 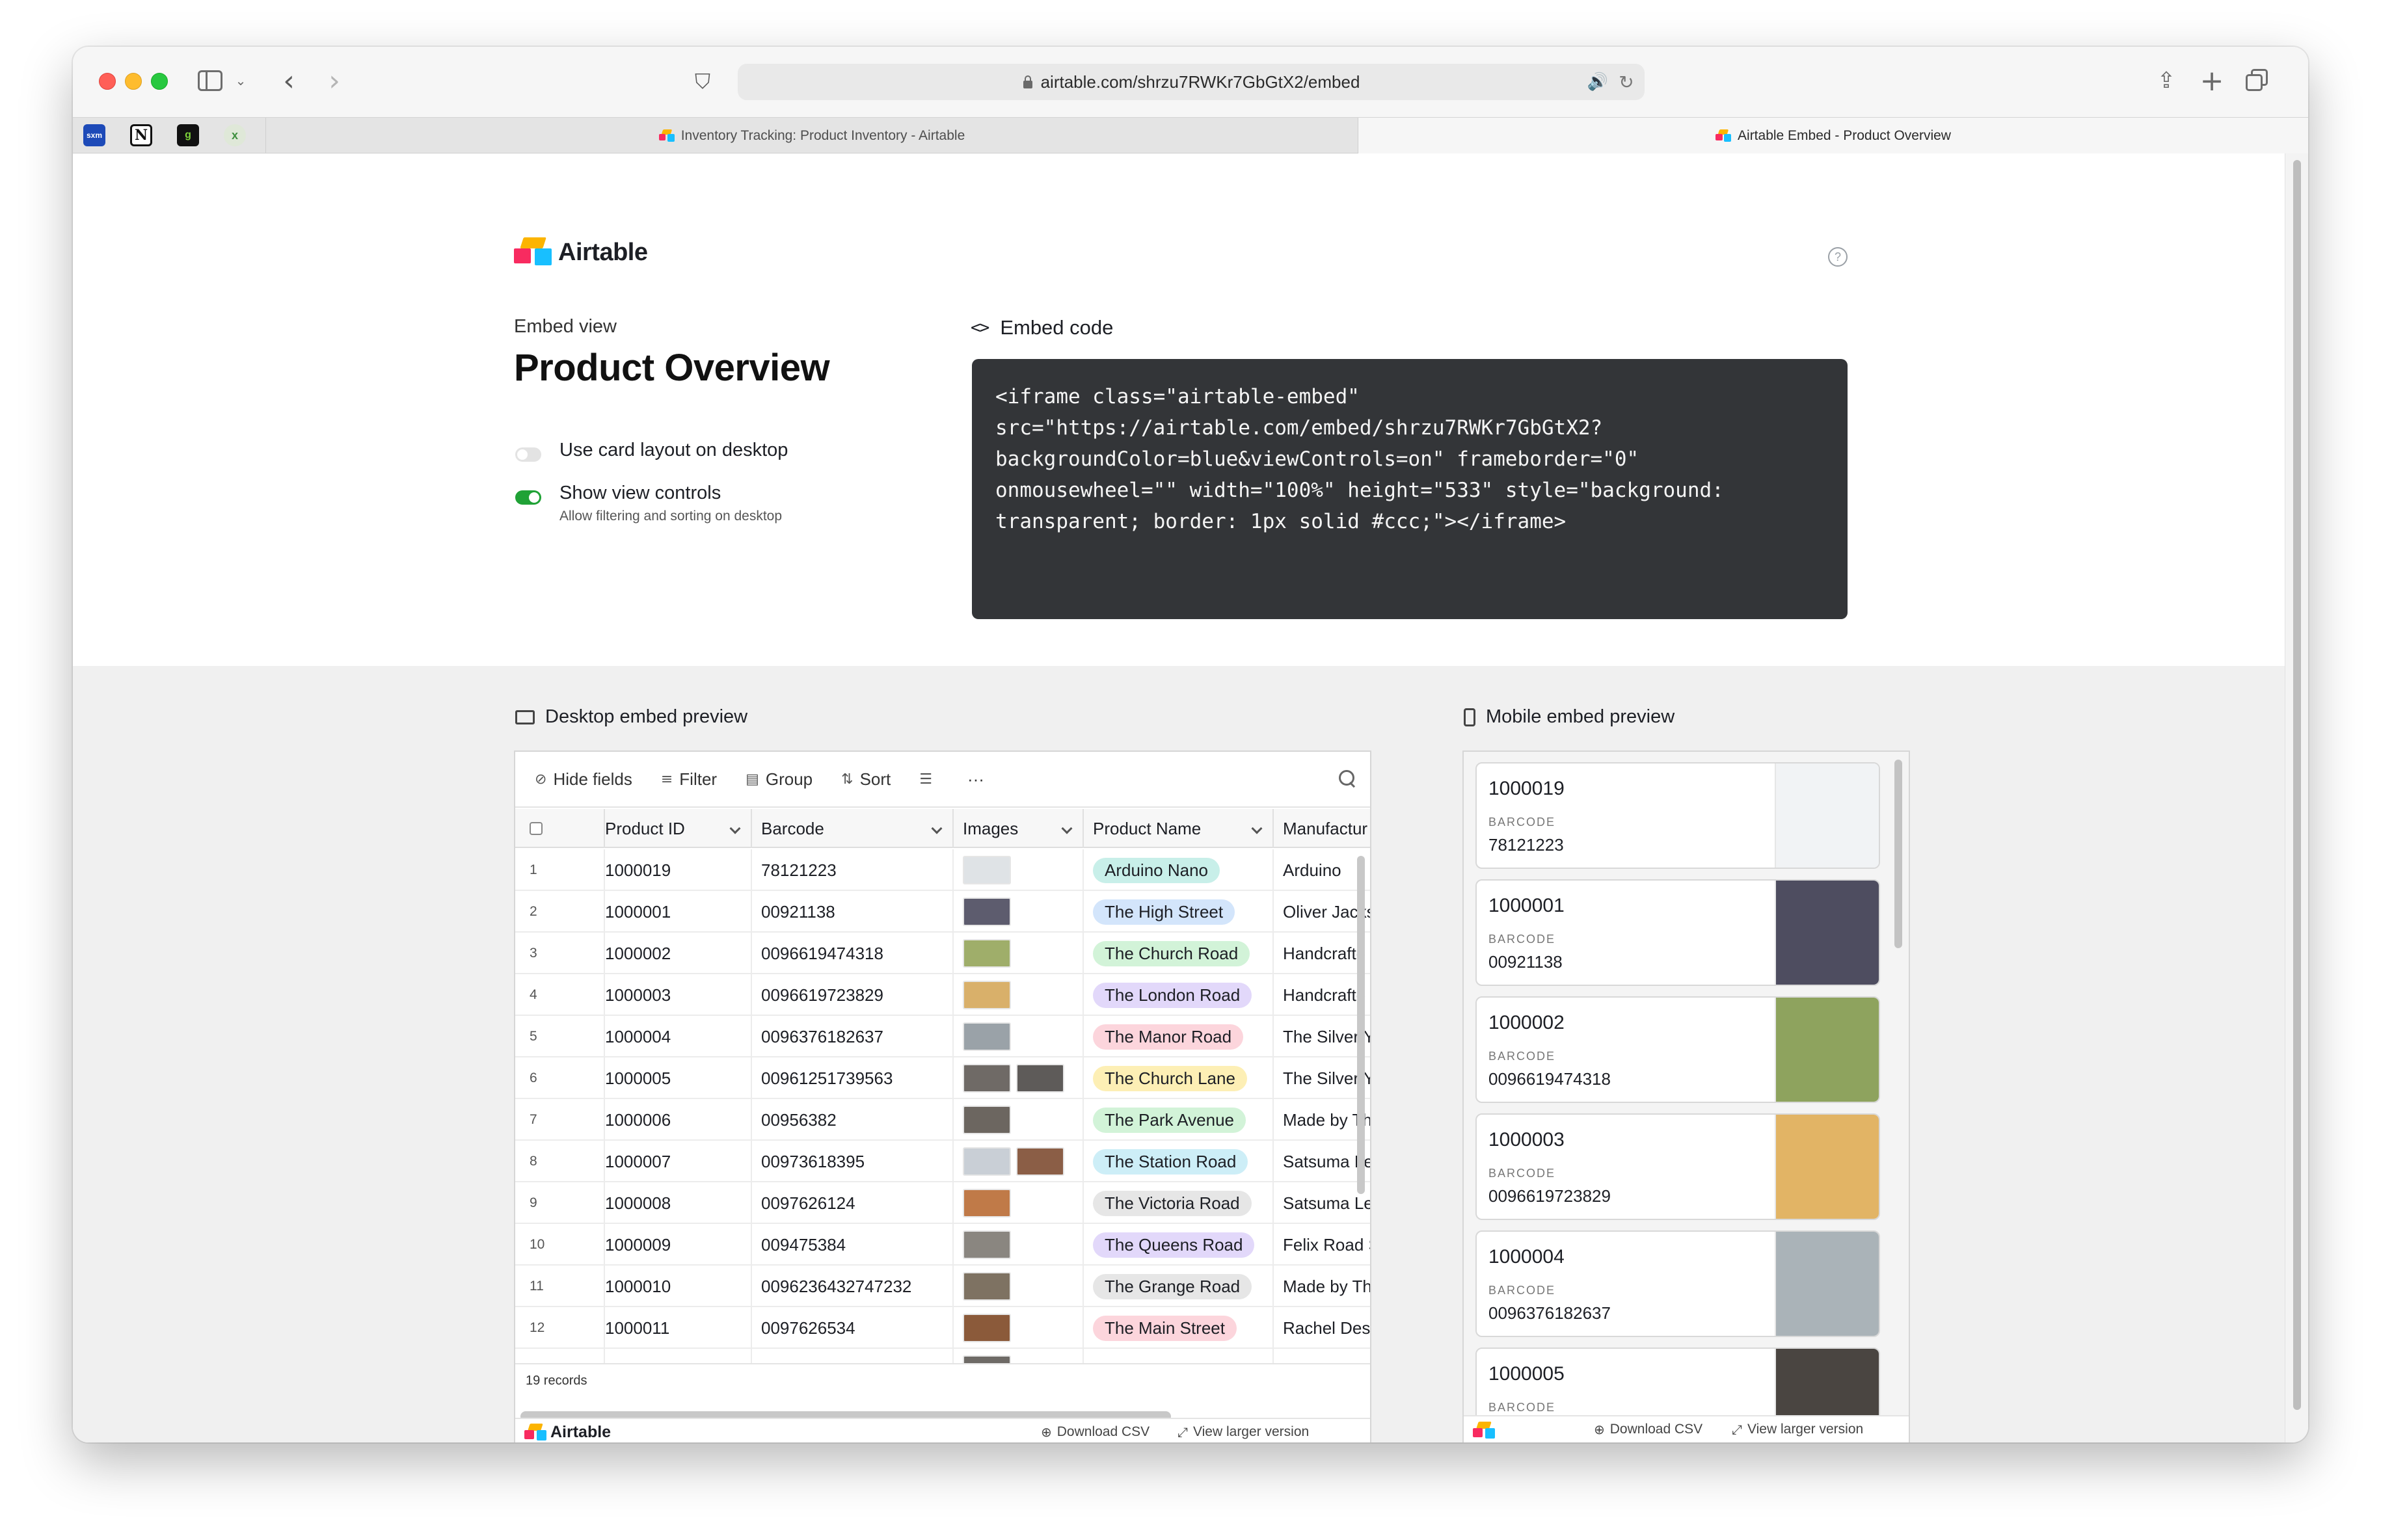 I want to click on filter-button: ≡ Filter, so click(x=689, y=779).